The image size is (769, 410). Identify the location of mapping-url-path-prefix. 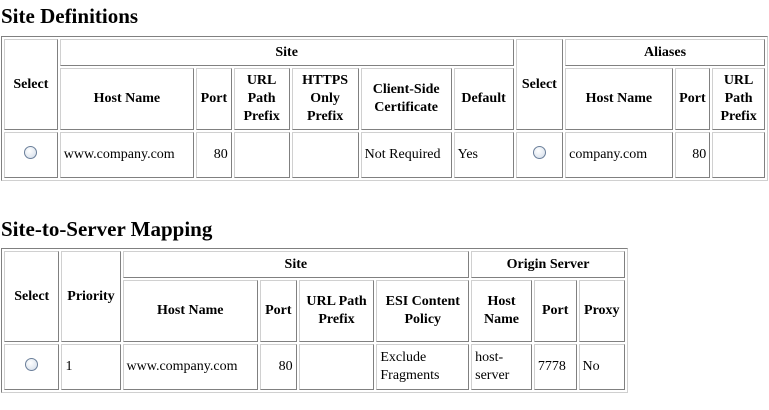
(336, 367).